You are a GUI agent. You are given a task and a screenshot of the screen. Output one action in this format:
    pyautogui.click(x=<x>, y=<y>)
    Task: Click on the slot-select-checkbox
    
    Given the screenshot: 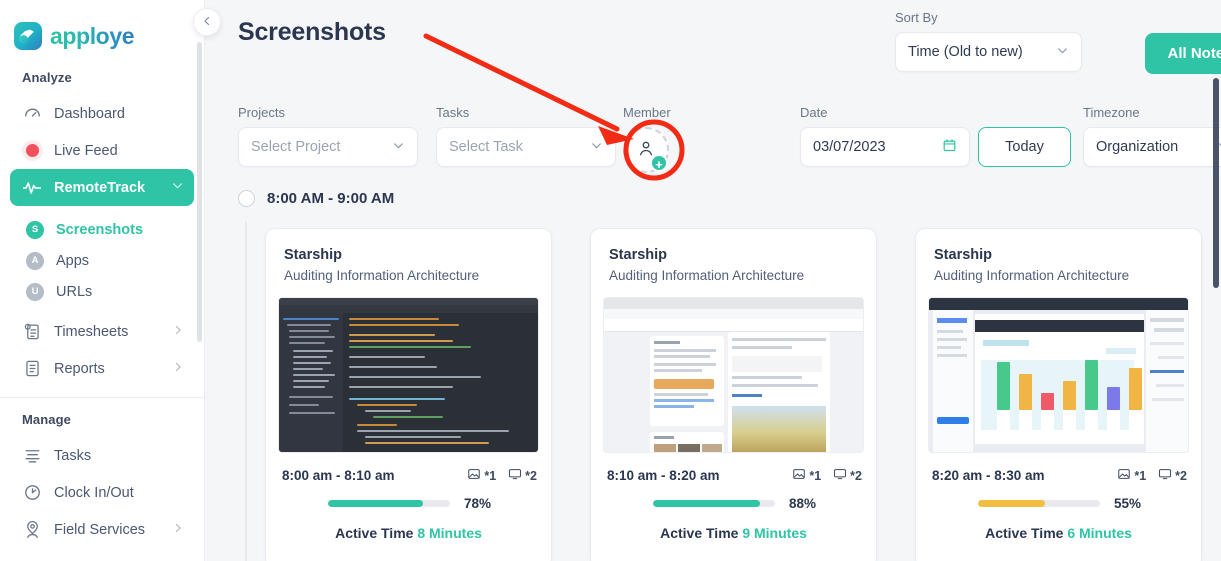 What is the action you would take?
    pyautogui.click(x=246, y=198)
    